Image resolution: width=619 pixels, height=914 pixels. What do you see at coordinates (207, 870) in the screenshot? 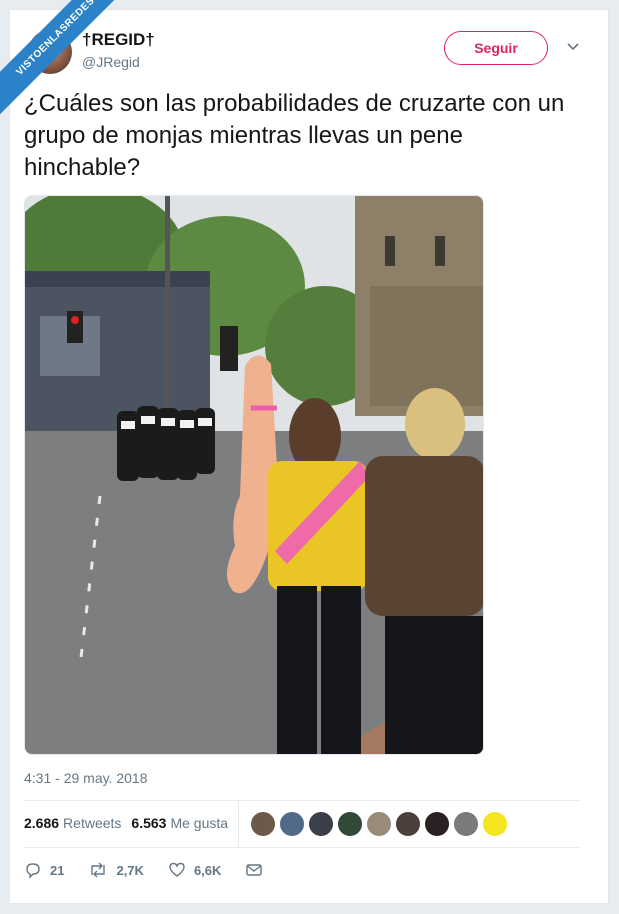
I see `like-count: 6,6K` at bounding box center [207, 870].